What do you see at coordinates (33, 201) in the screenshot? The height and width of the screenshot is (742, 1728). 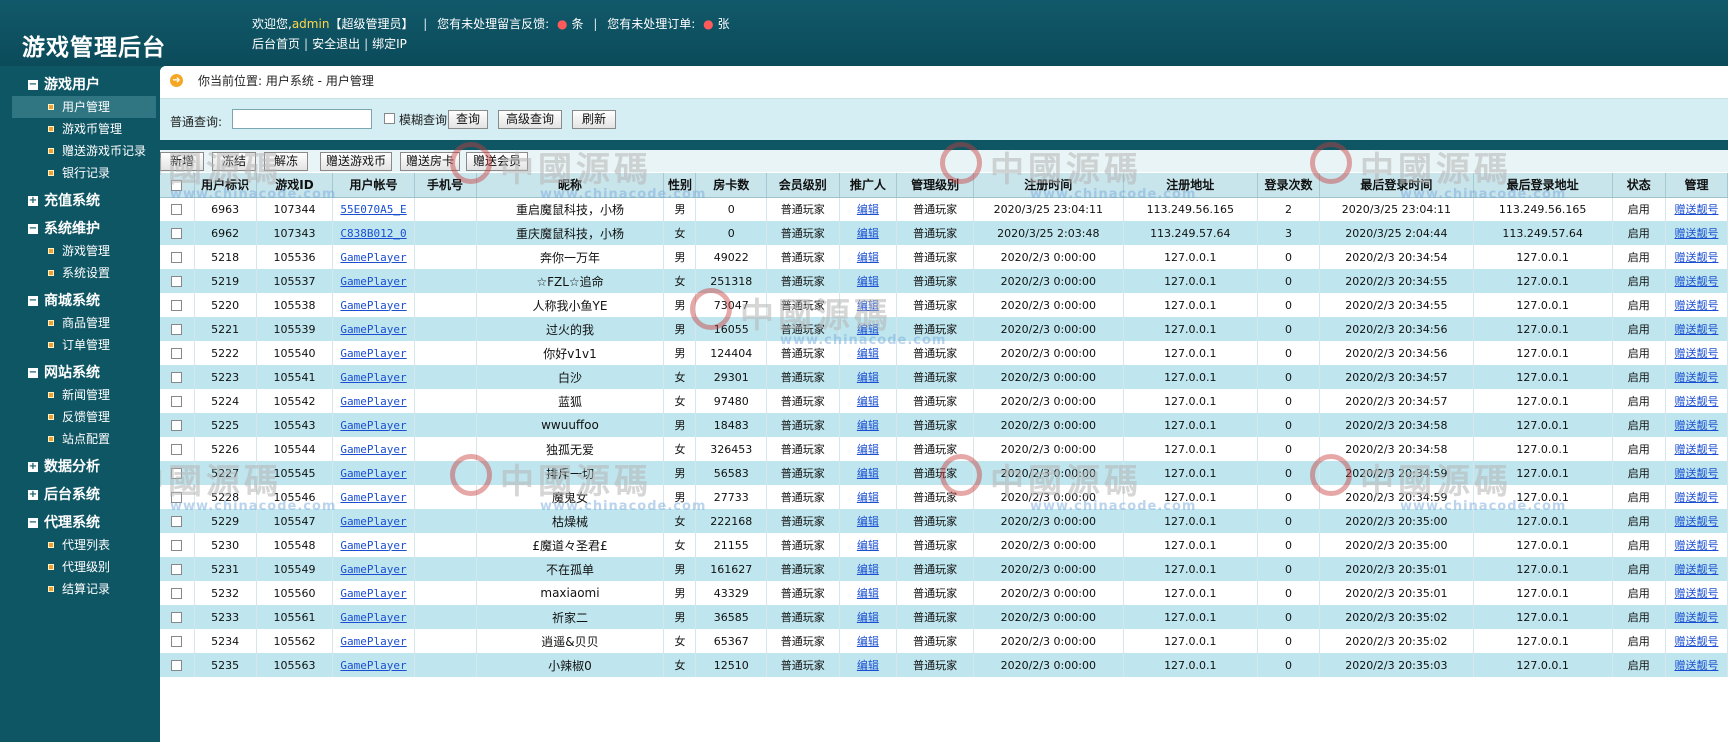 I see `plus-icon: +` at bounding box center [33, 201].